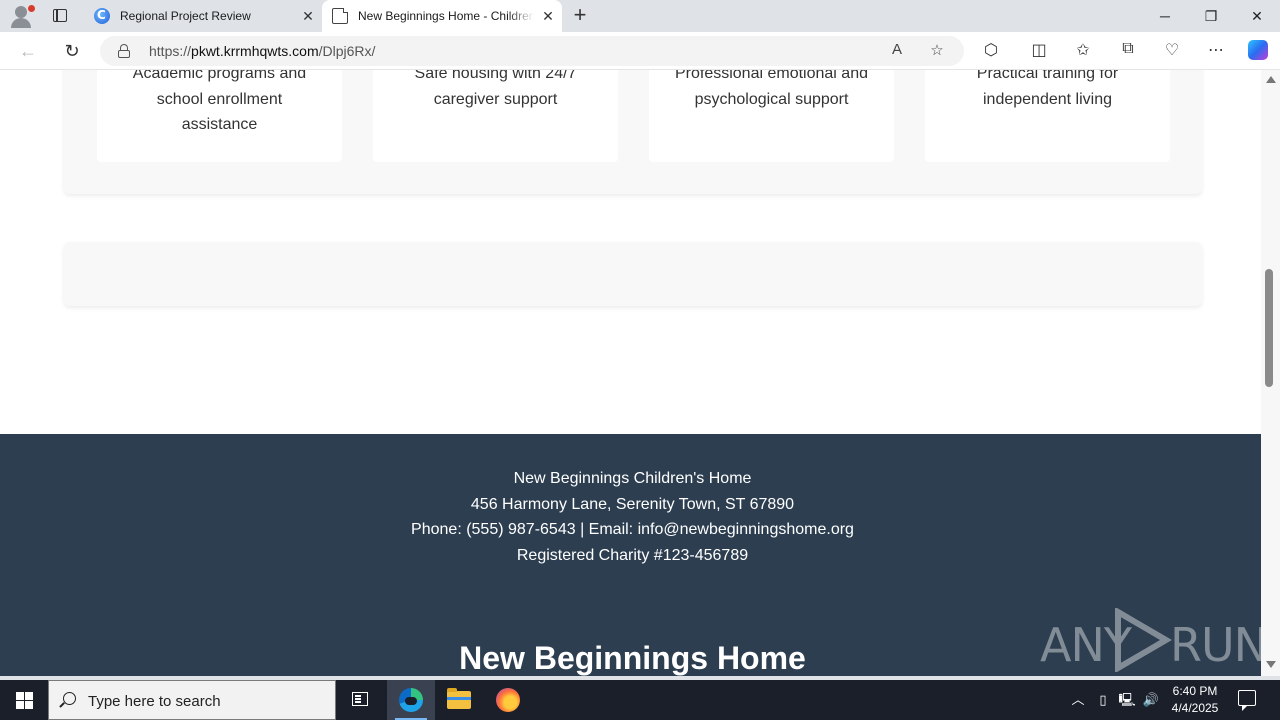  I want to click on scroll-down-arrow-icon, so click(1271, 664).